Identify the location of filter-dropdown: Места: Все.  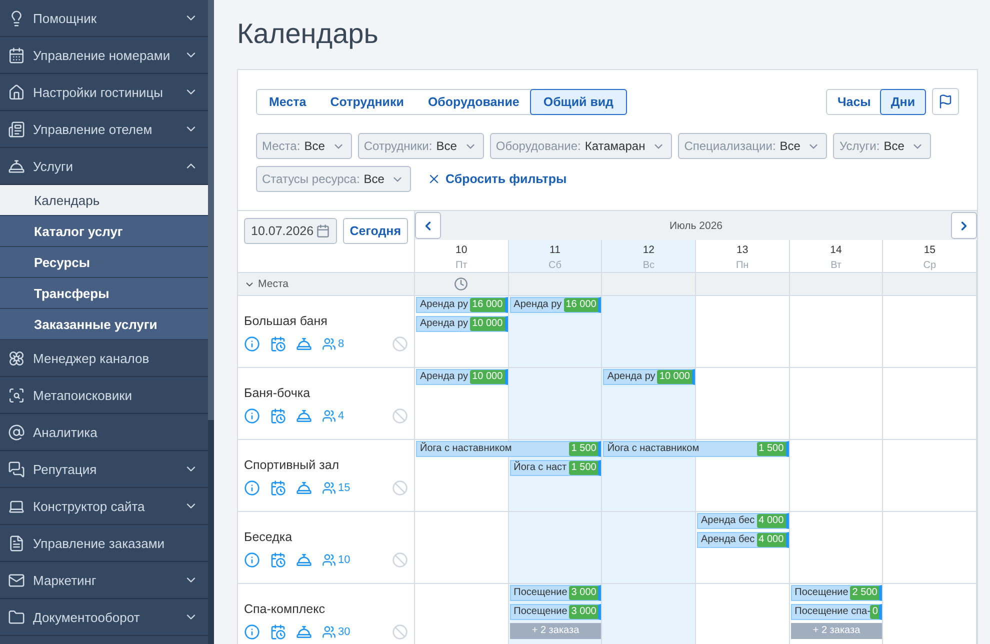
(304, 146).